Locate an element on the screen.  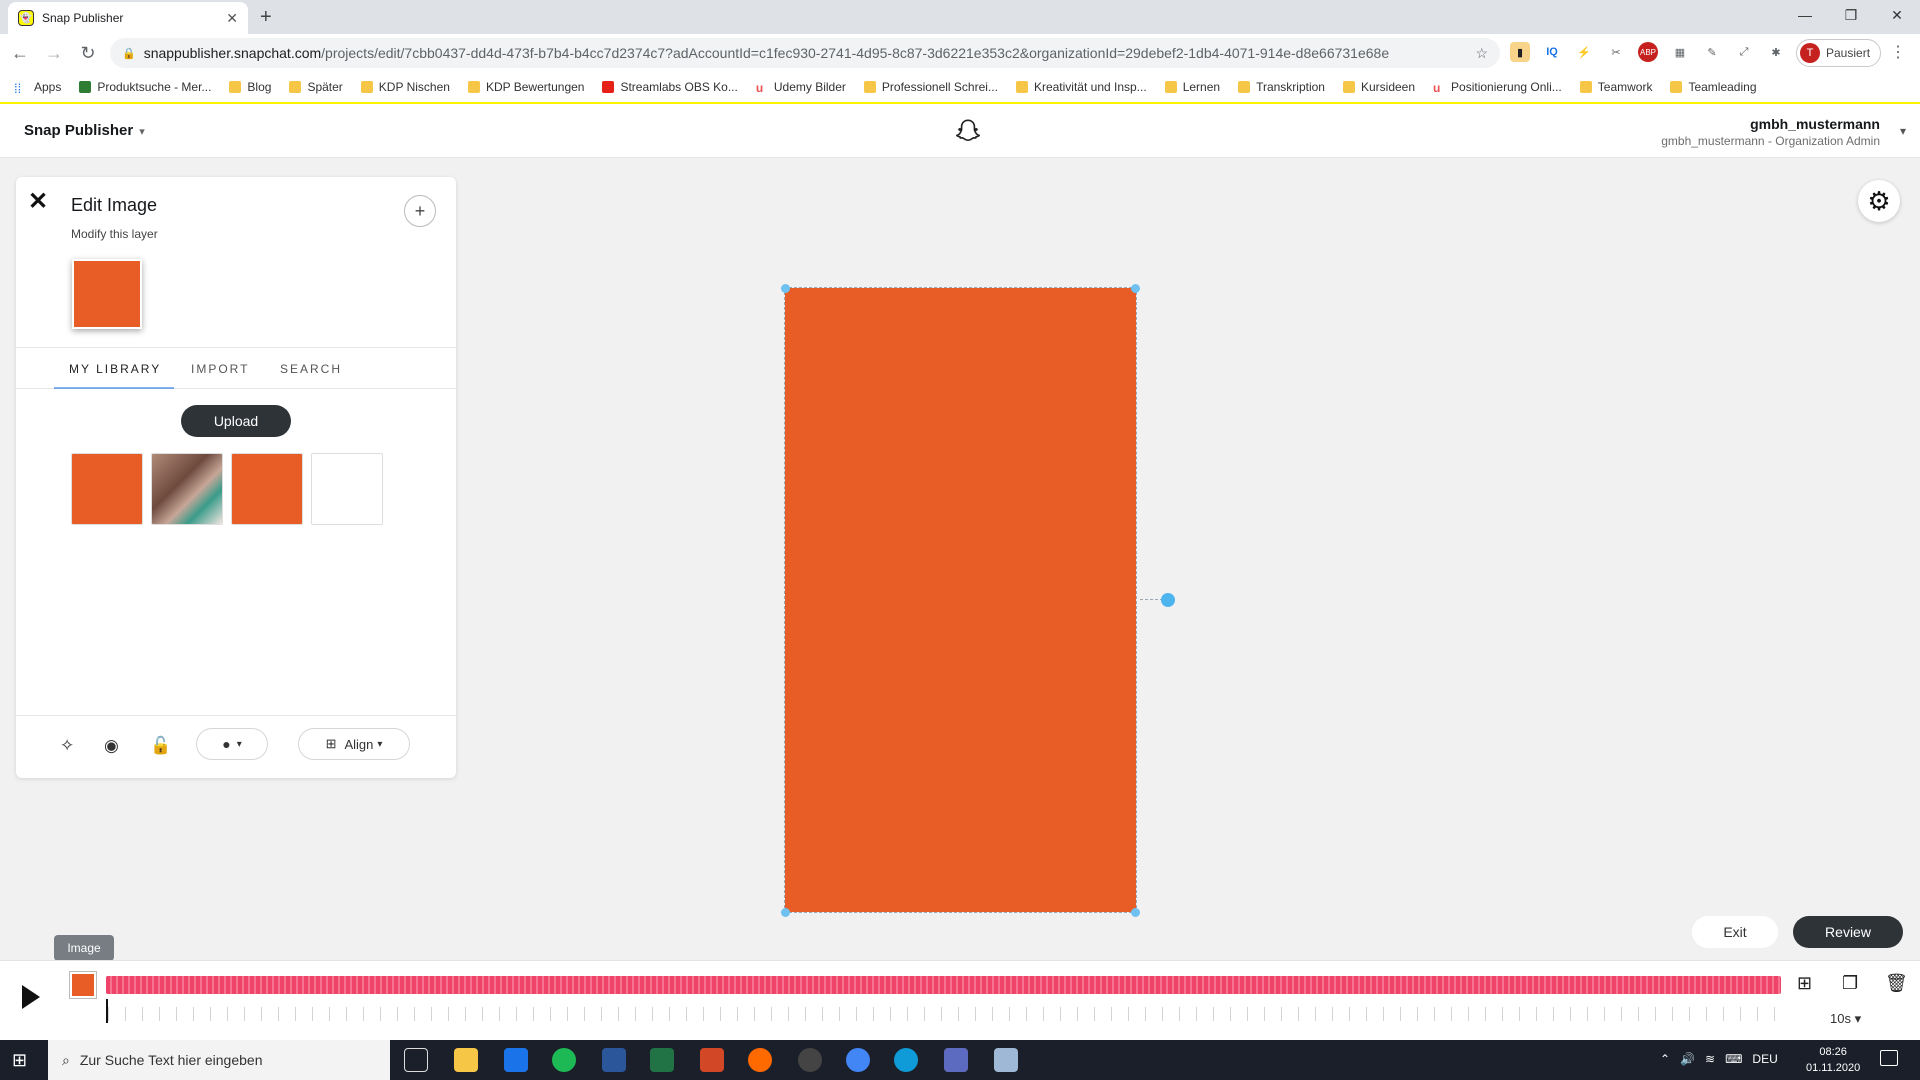
playhead is located at coordinates (107, 1011).